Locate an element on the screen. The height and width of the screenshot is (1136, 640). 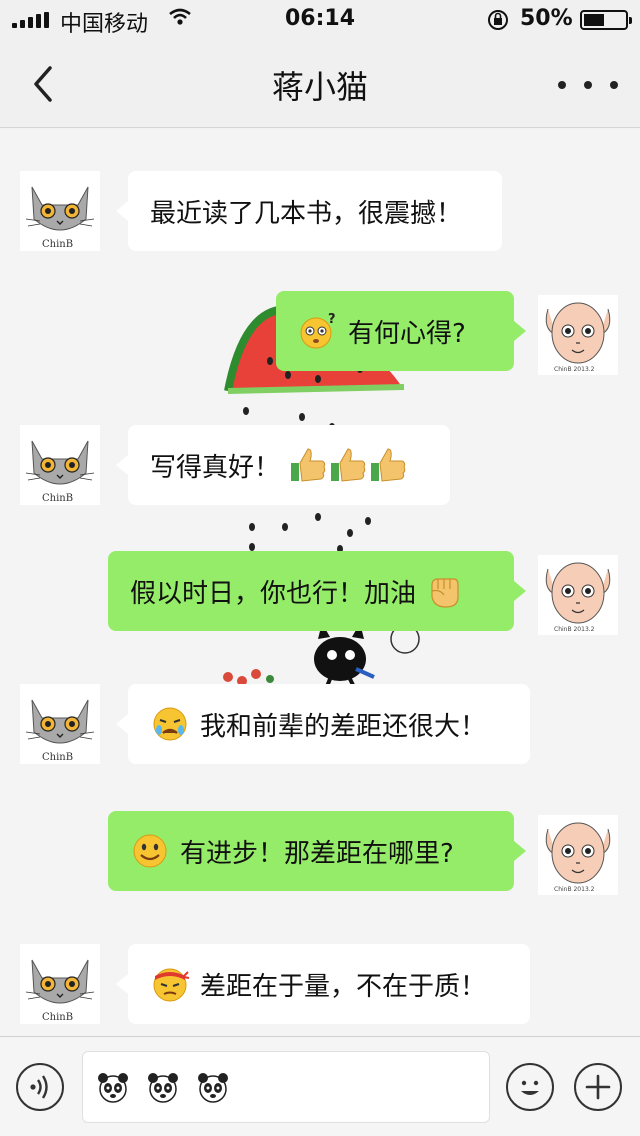
crying-face-emoji-icon is located at coordinates (170, 724).